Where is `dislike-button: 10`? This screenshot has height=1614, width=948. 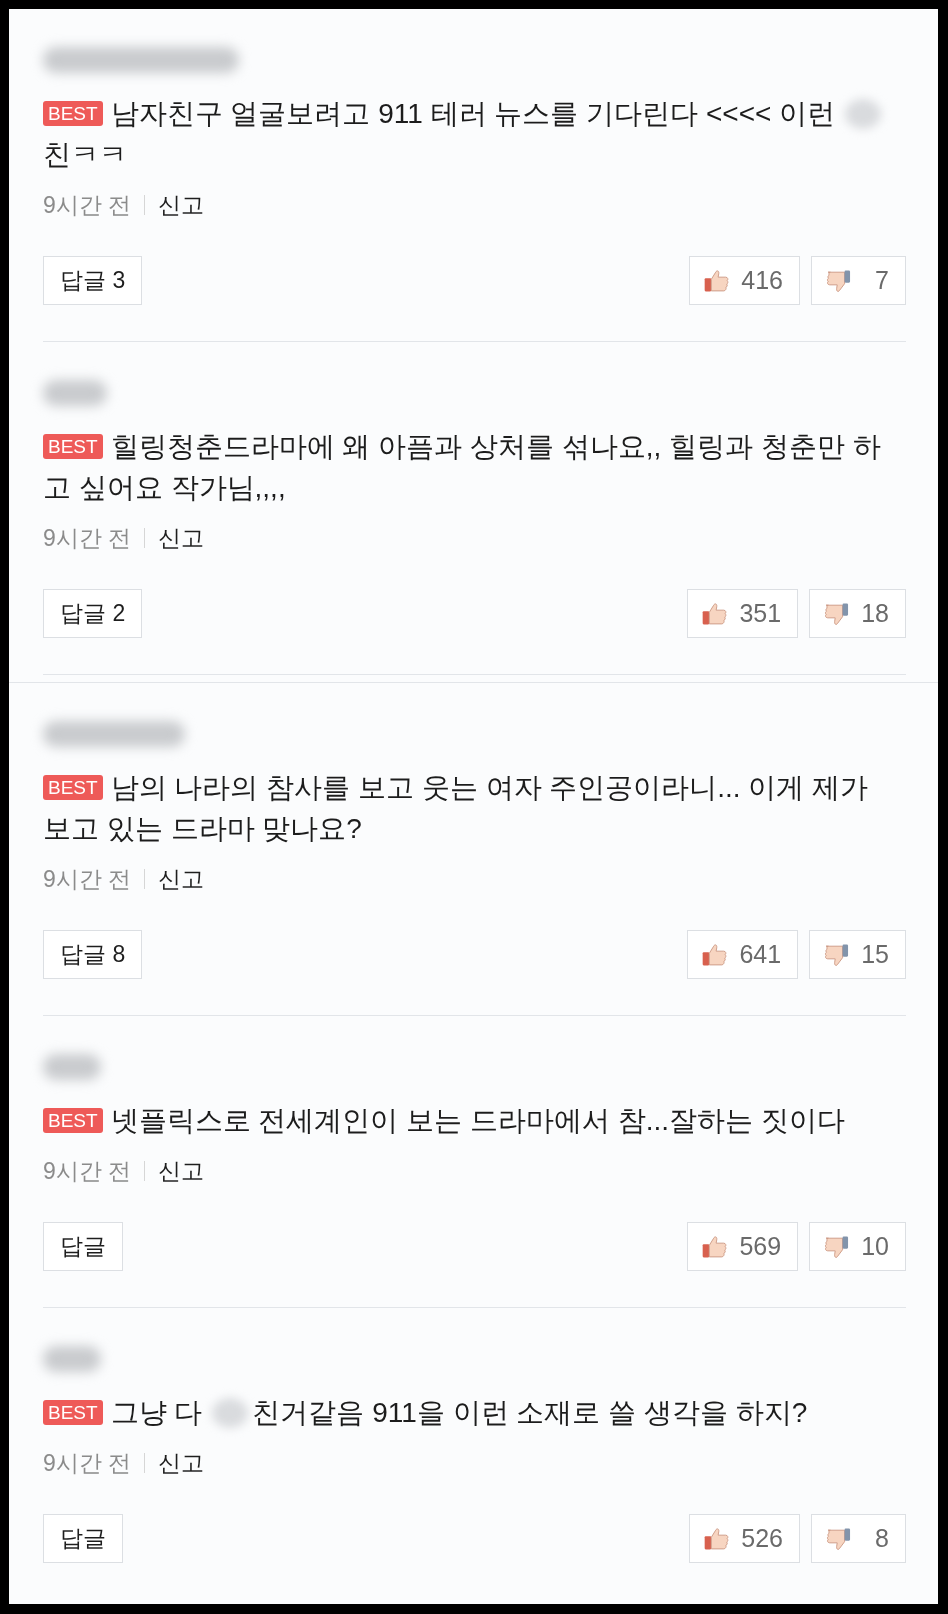 dislike-button: 10 is located at coordinates (857, 1246).